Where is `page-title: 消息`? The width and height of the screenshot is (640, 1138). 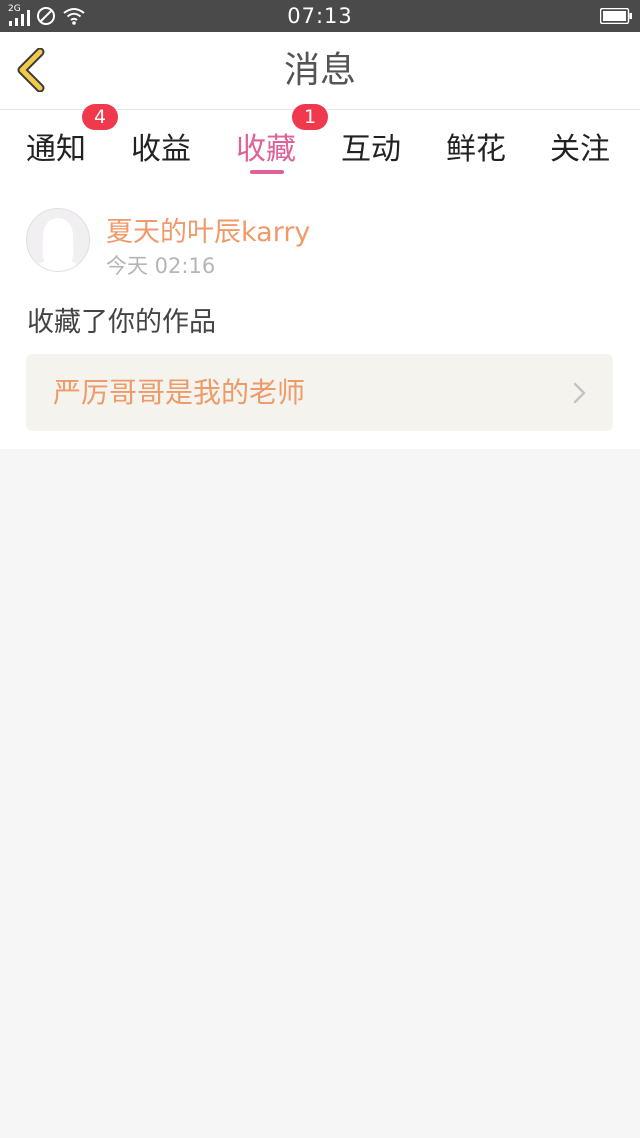 page-title: 消息 is located at coordinates (319, 70).